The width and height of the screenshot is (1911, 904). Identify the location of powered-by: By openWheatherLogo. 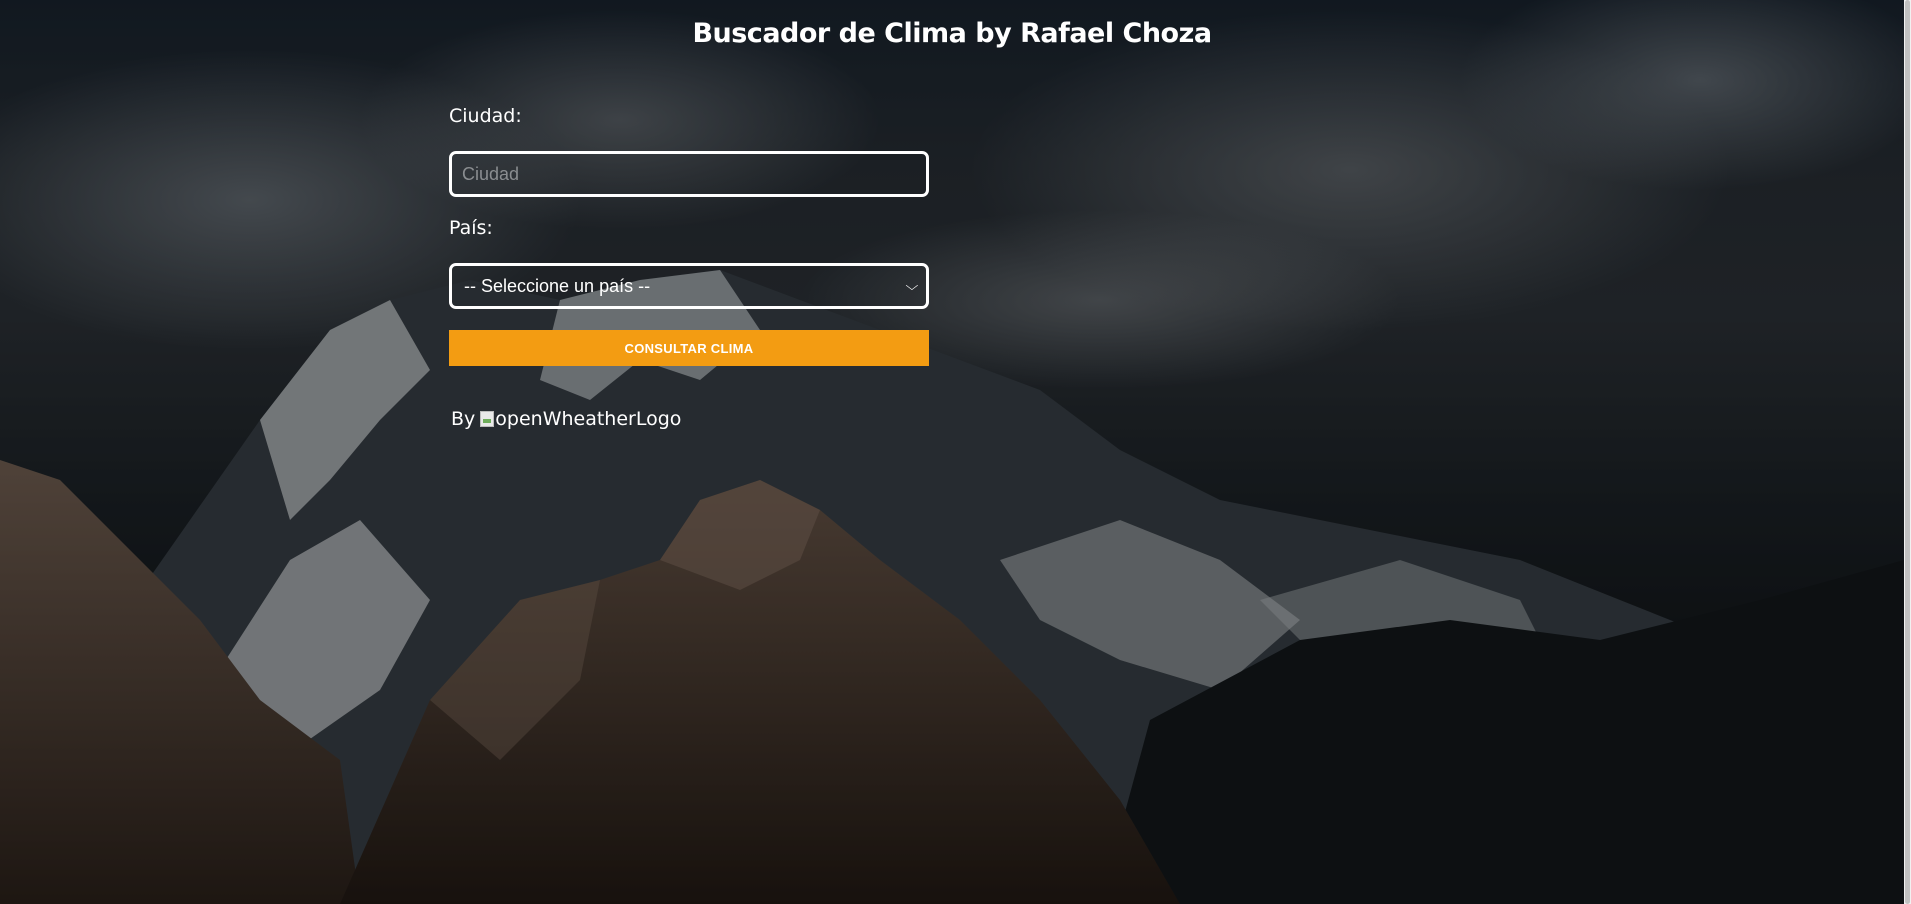
(566, 419).